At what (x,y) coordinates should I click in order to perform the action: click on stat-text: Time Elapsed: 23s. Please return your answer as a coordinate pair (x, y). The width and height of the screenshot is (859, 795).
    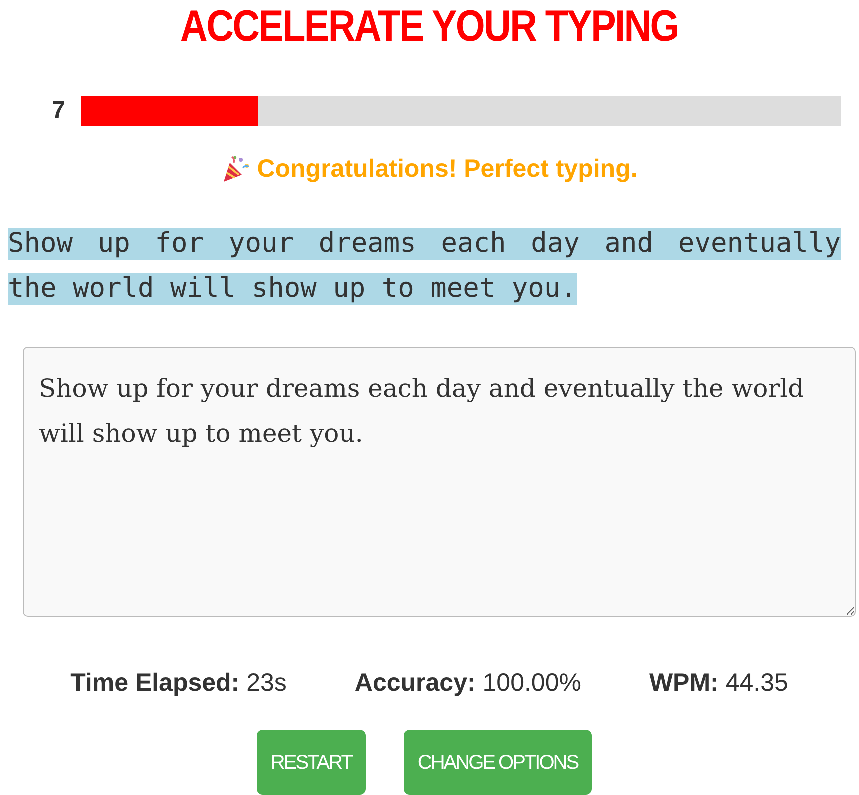
    Looking at the image, I should click on (178, 683).